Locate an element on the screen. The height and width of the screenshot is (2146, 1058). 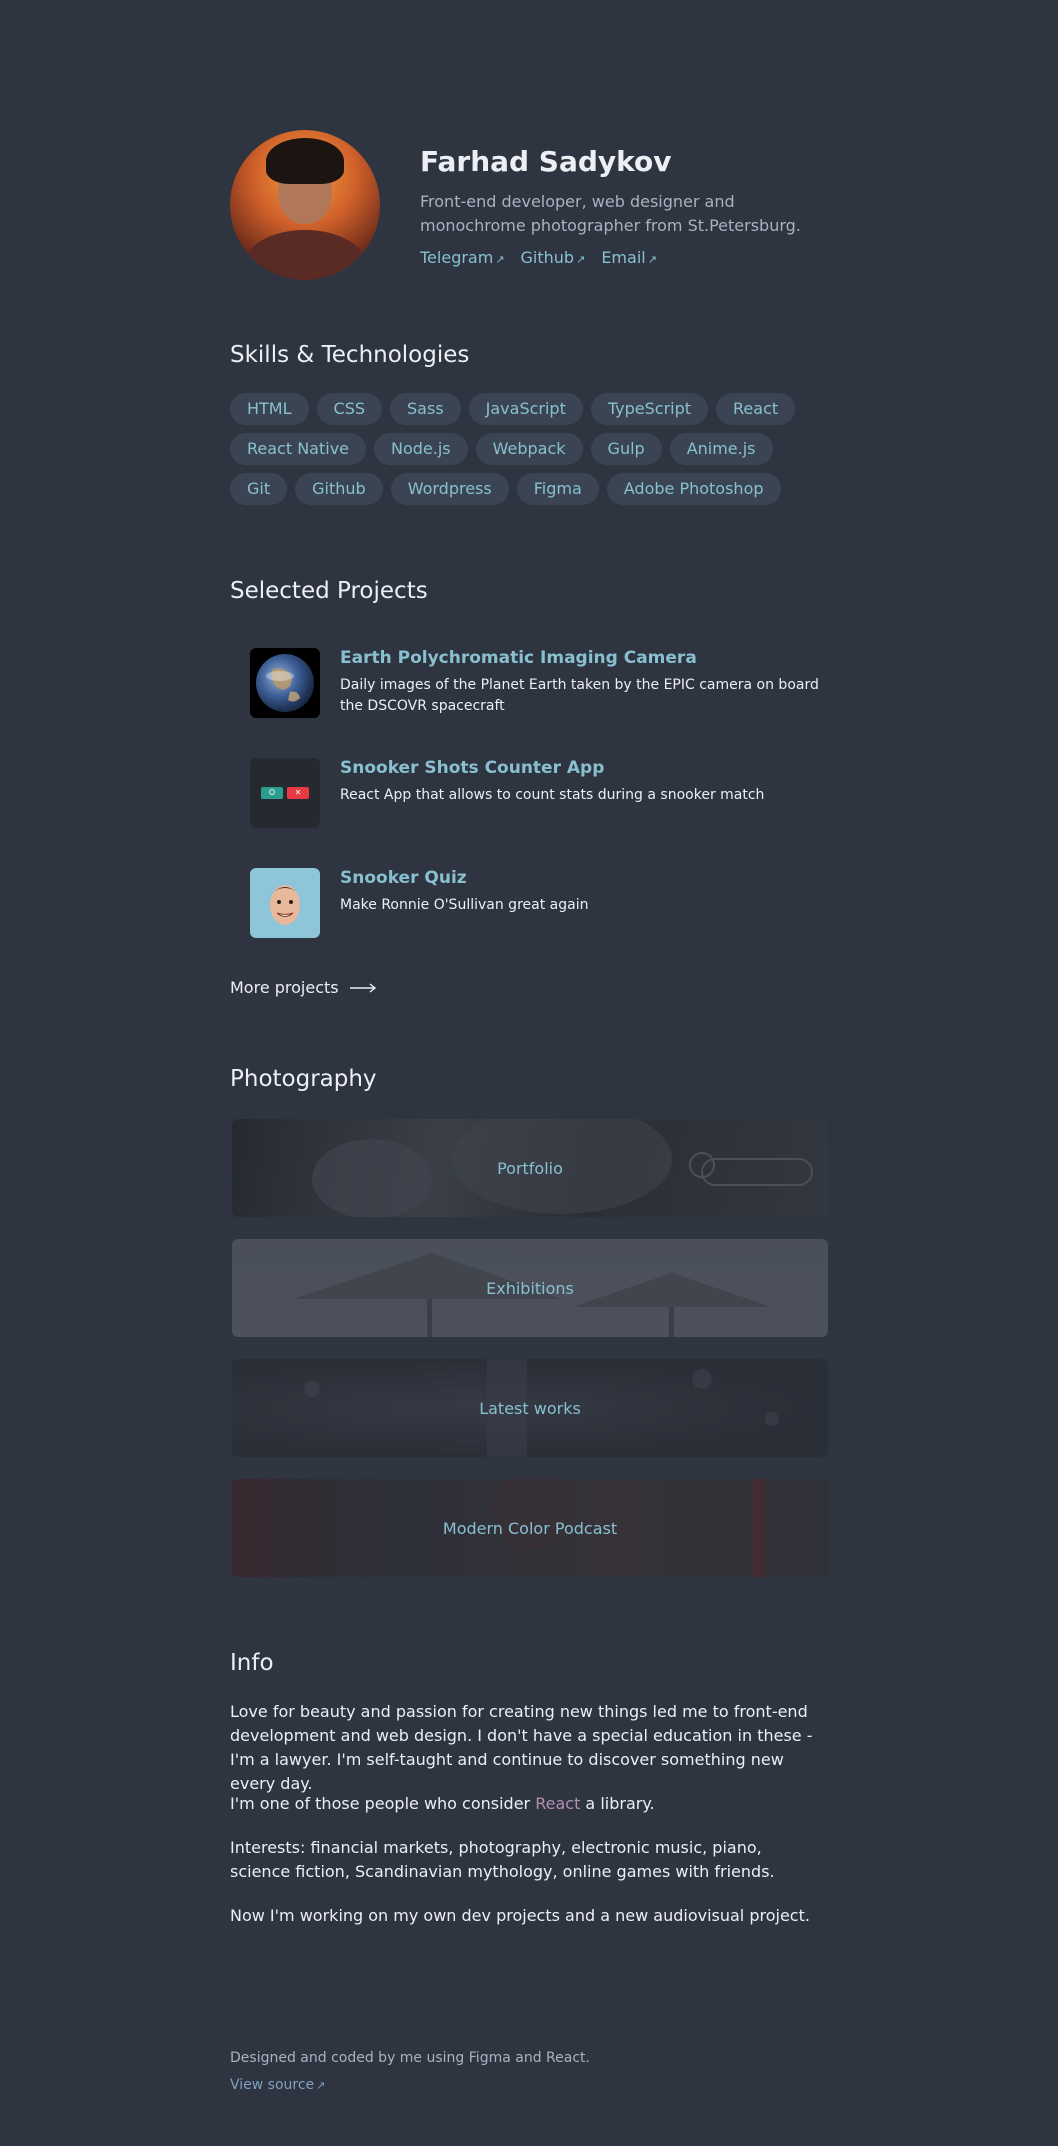
skill-tag: Figma is located at coordinates (557, 489).